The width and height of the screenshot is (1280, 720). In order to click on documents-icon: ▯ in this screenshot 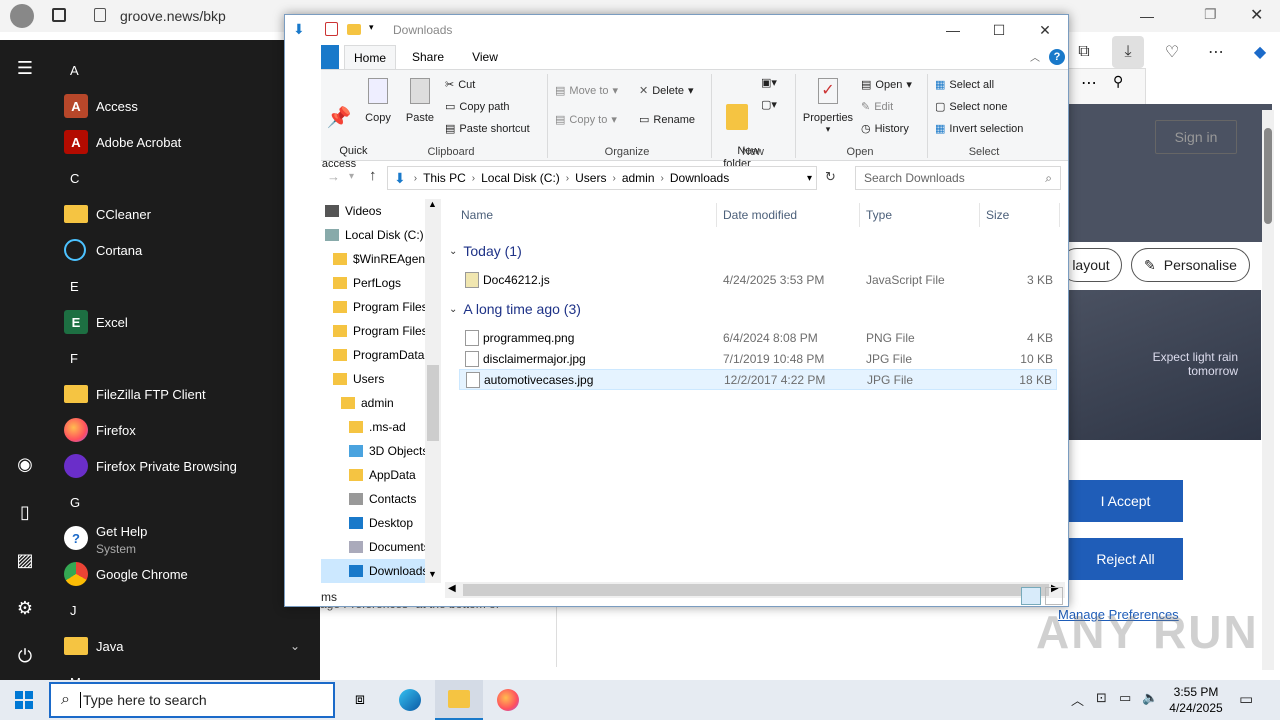, I will do `click(25, 512)`.